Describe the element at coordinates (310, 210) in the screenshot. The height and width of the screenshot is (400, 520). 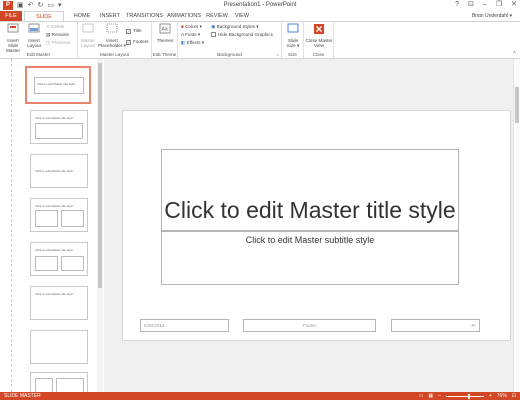
I see `title-placeholder-text: Click to edit Master title style` at that location.